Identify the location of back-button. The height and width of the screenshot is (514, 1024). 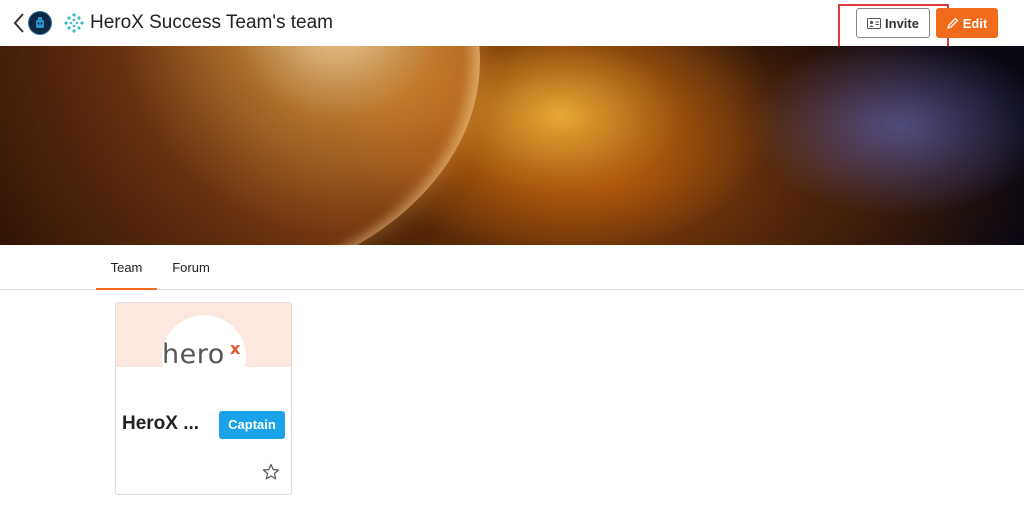
(19, 23).